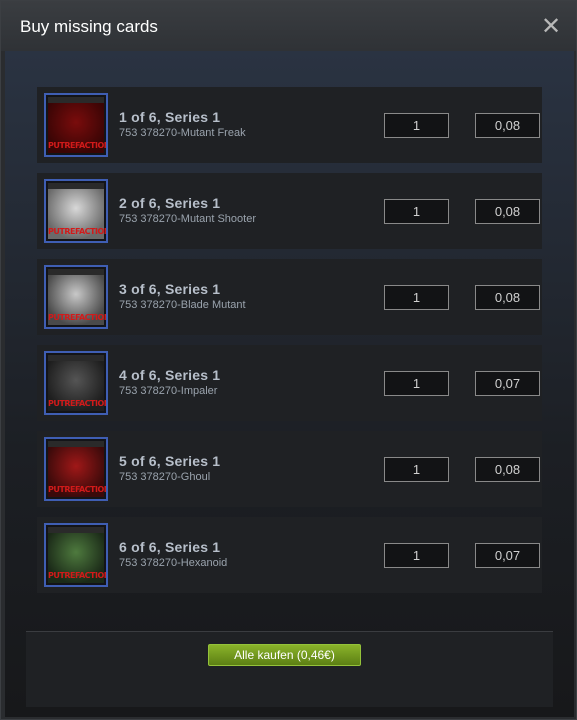 The height and width of the screenshot is (720, 577). Describe the element at coordinates (182, 133) in the screenshot. I see `card-subtitle: 753 378270-Mutant Freak` at that location.